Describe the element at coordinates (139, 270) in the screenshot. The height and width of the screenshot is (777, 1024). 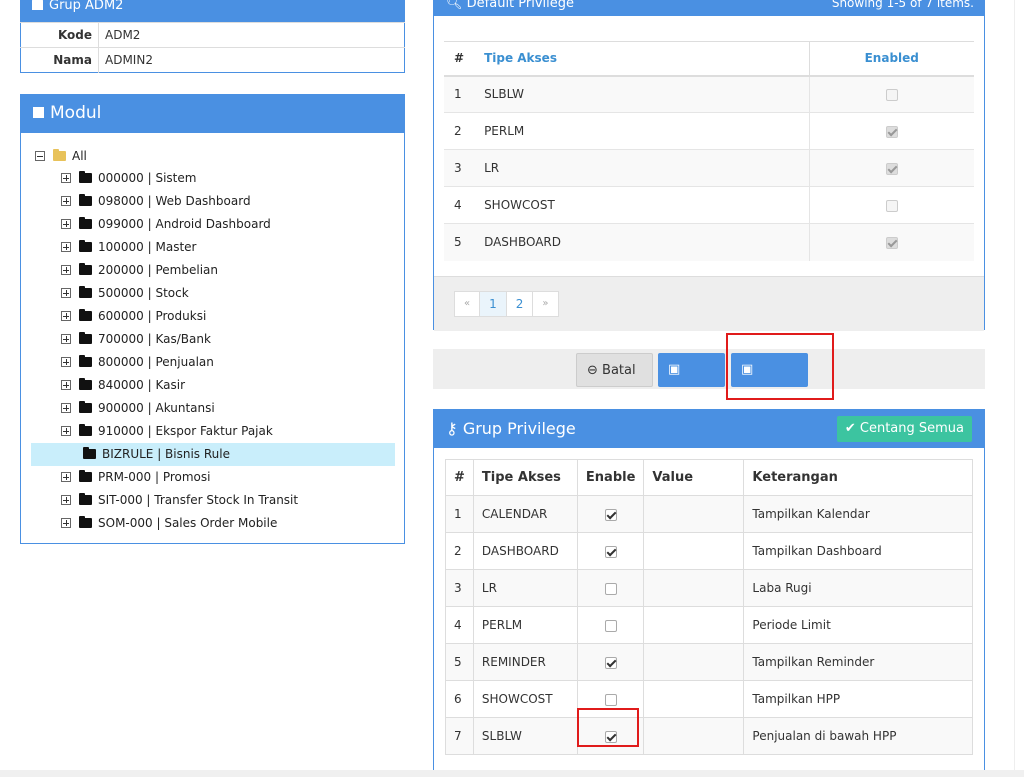
I see `tree-item: 200000 | Pembelian` at that location.